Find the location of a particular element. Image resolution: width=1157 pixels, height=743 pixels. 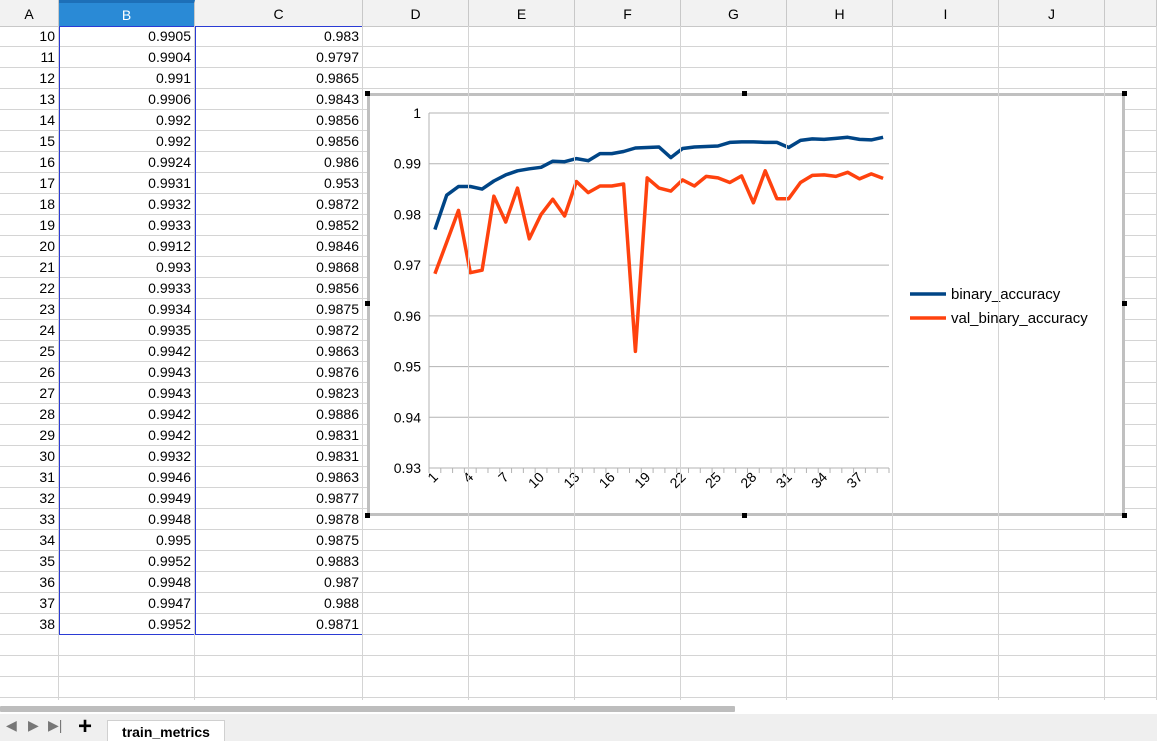

cell-c: 0.9852 is located at coordinates (279, 225).